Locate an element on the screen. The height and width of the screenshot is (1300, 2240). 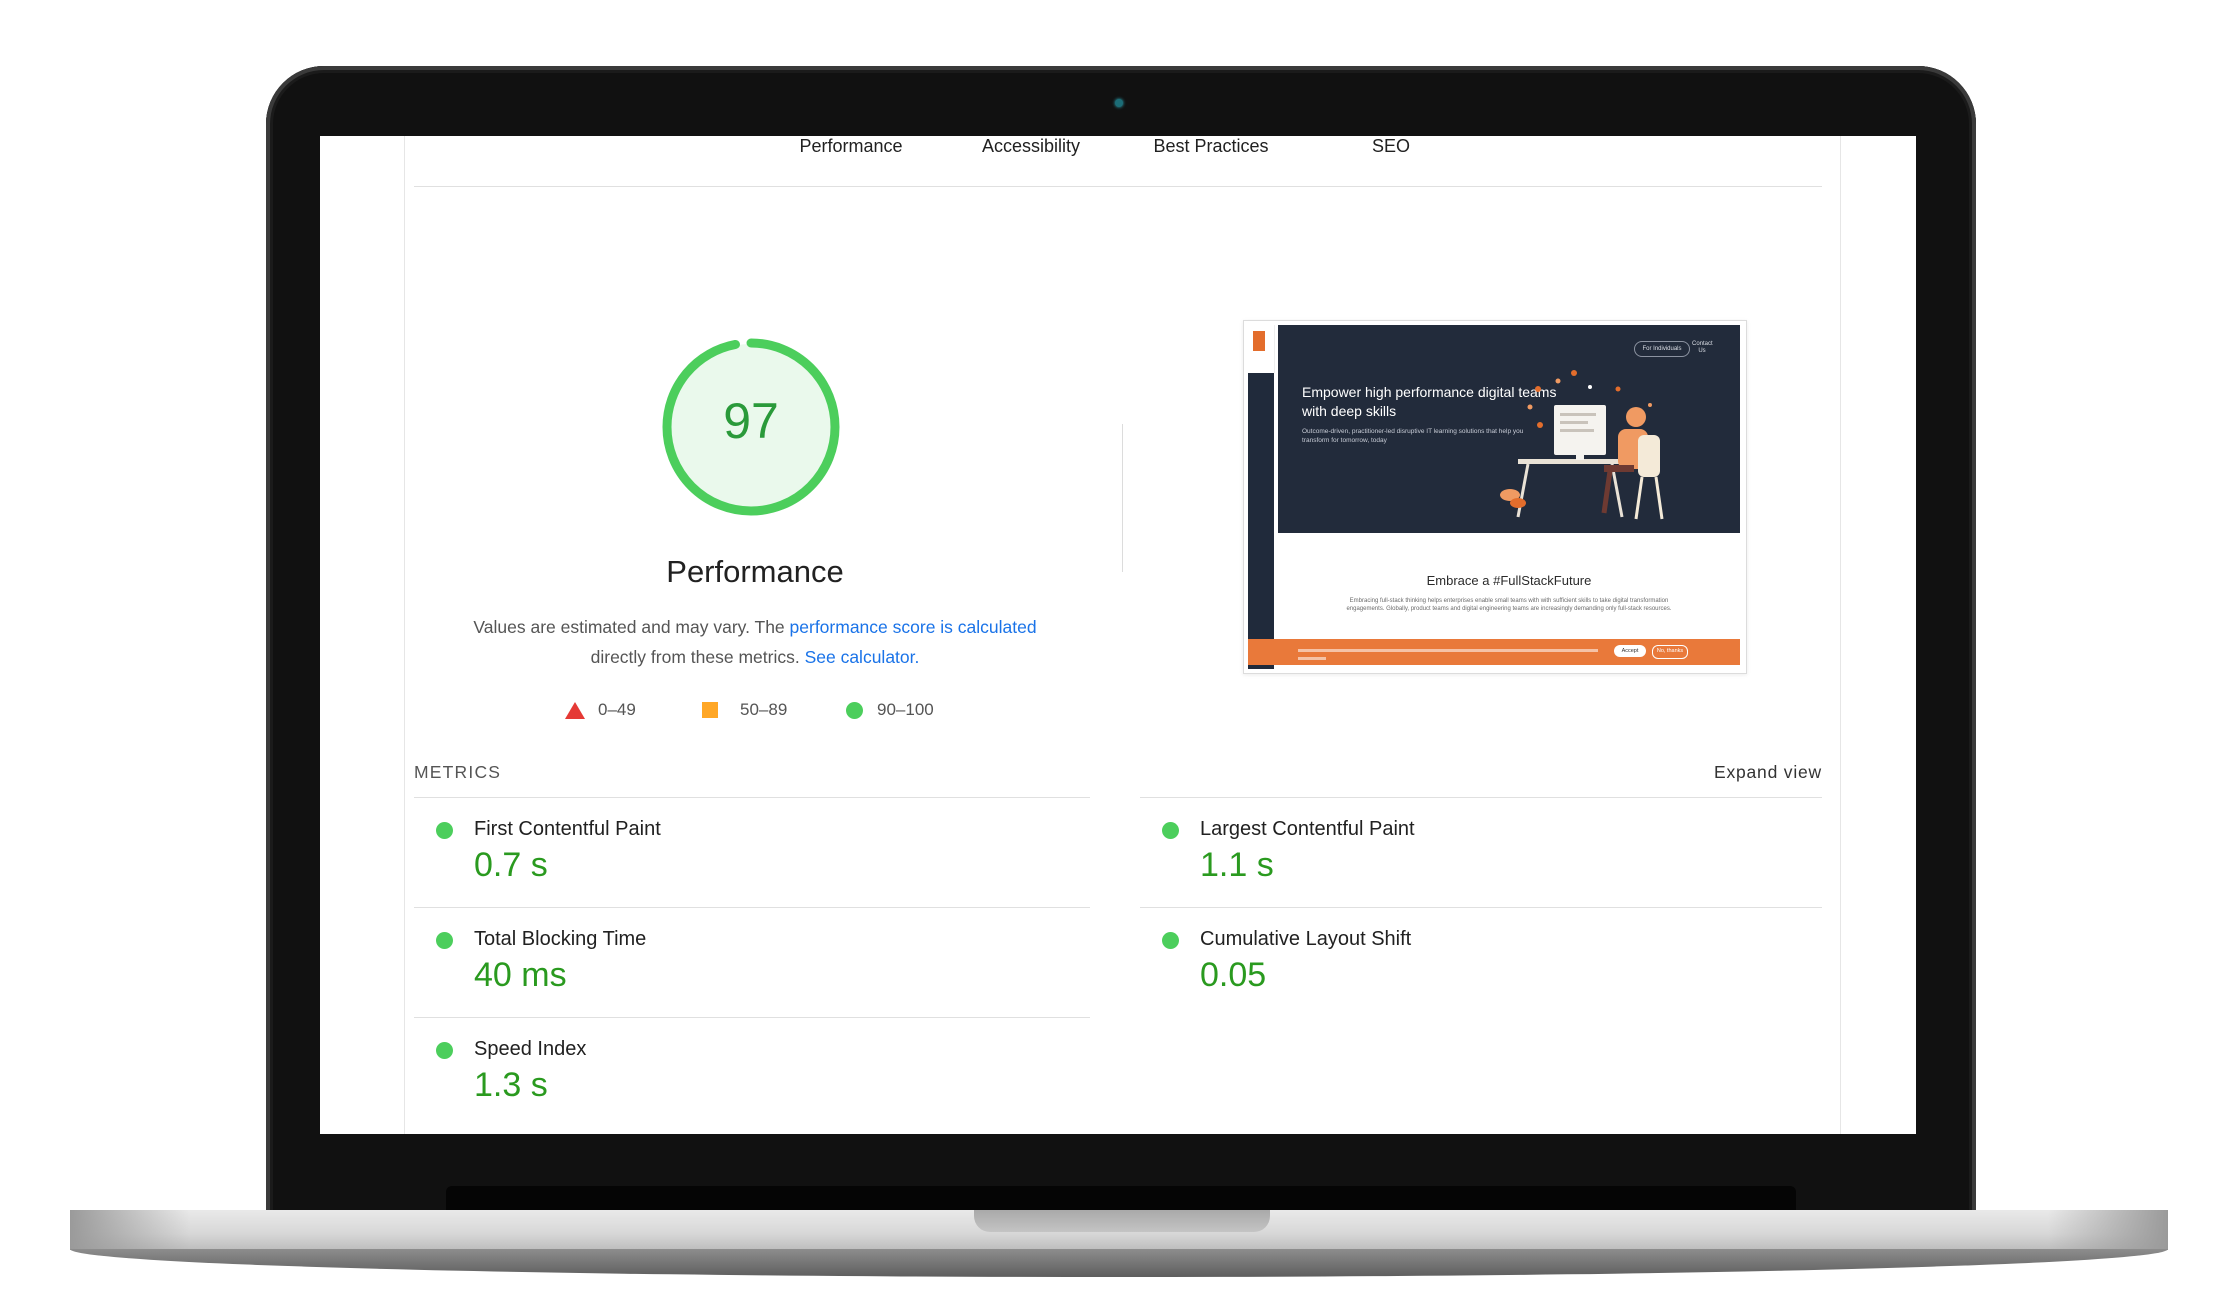
legend-item-average: 50–89 is located at coordinates (744, 710).